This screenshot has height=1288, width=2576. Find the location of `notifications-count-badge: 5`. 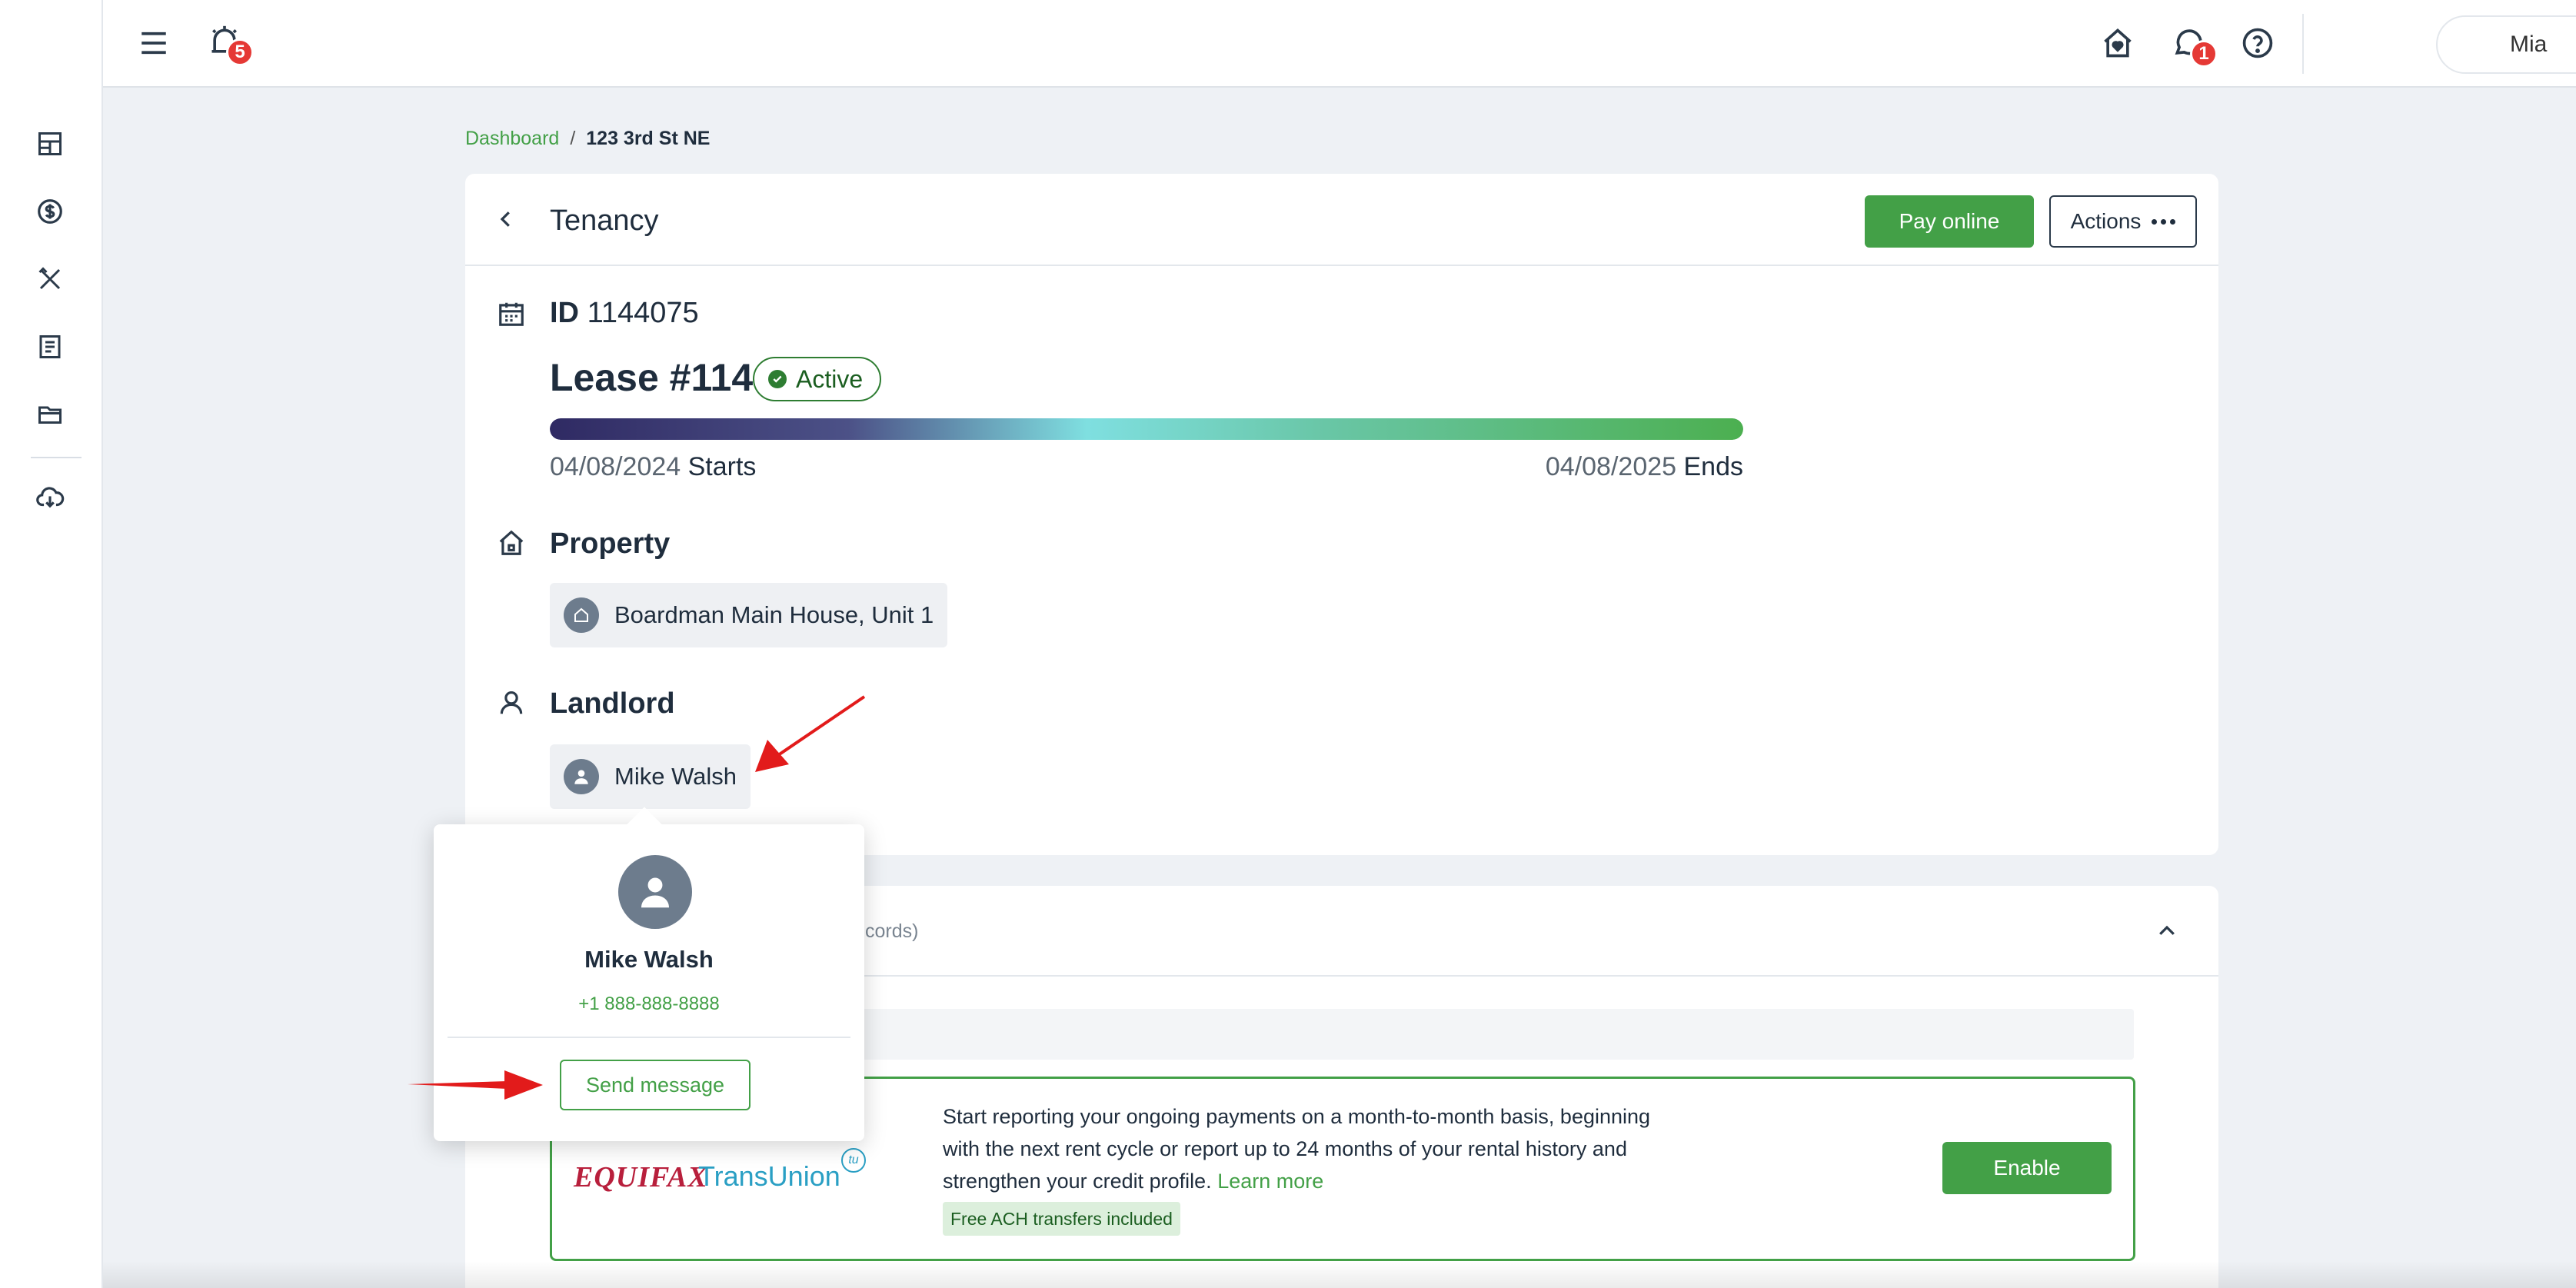

notifications-count-badge: 5 is located at coordinates (240, 52).